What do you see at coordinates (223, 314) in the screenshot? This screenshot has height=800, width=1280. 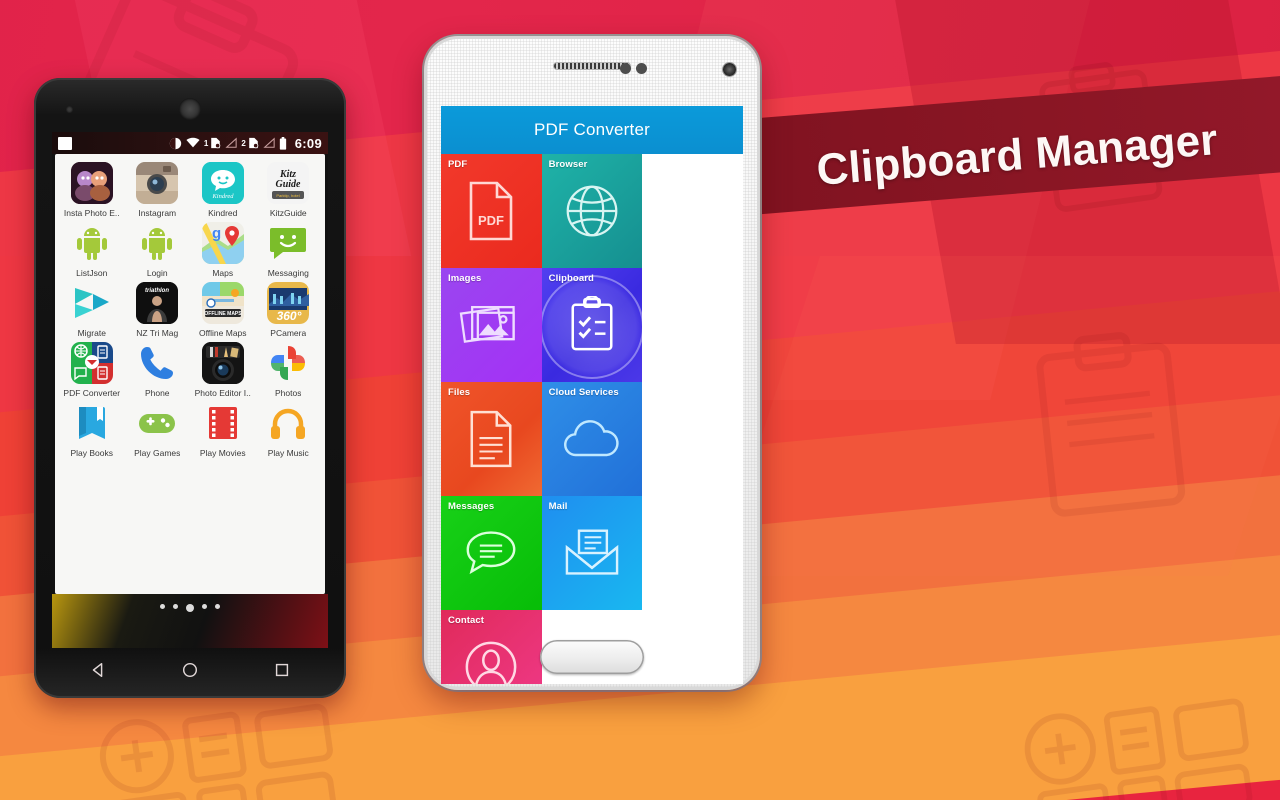 I see `svg-text: OFFLINE MAPS` at bounding box center [223, 314].